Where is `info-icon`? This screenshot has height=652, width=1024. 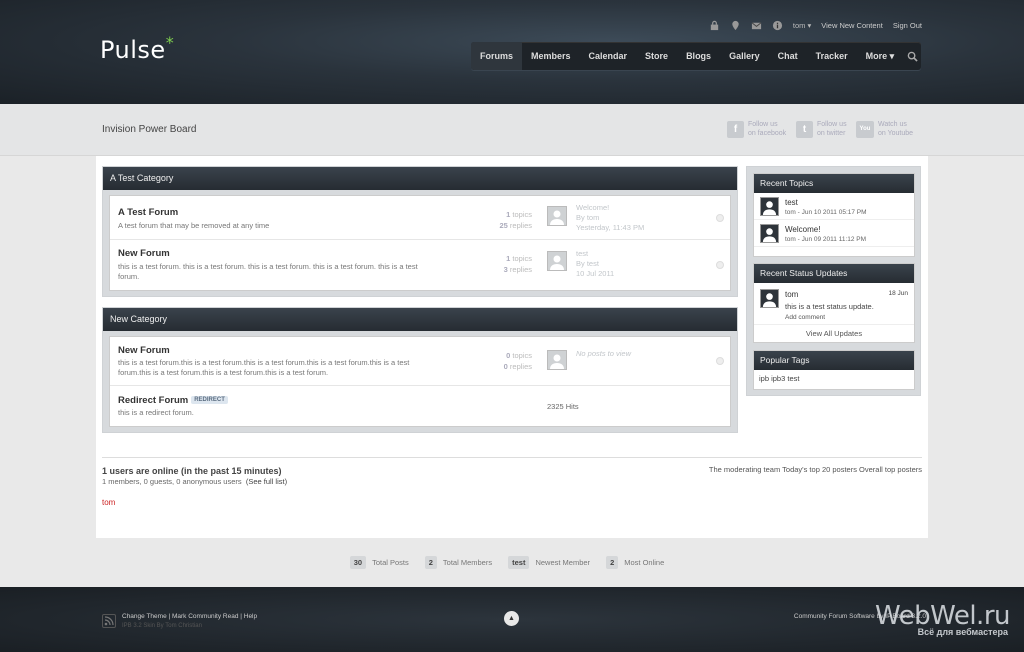 info-icon is located at coordinates (777, 25).